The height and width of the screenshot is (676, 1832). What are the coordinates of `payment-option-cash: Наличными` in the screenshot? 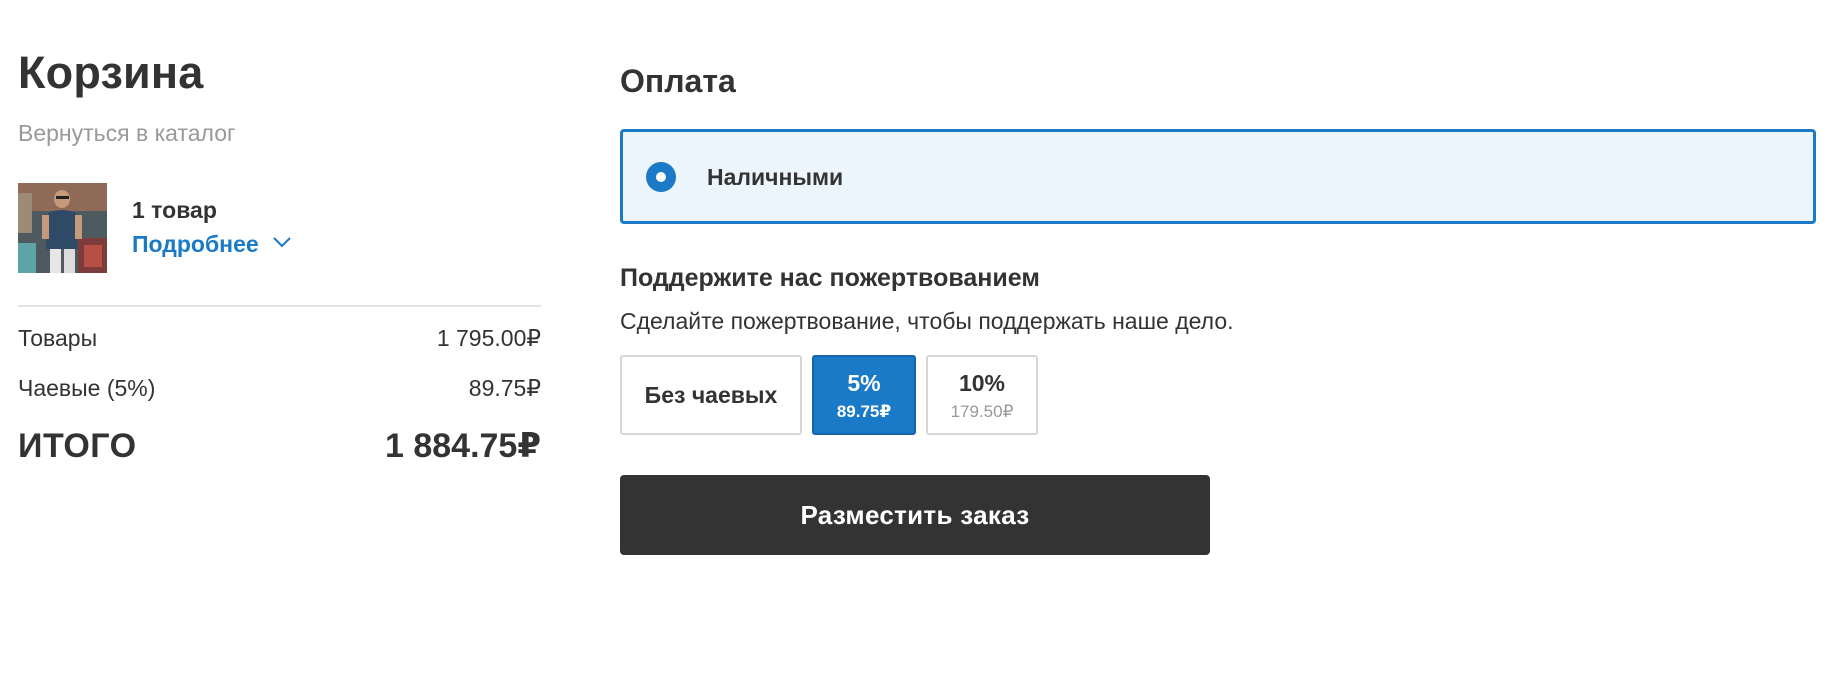 It's located at (1218, 176).